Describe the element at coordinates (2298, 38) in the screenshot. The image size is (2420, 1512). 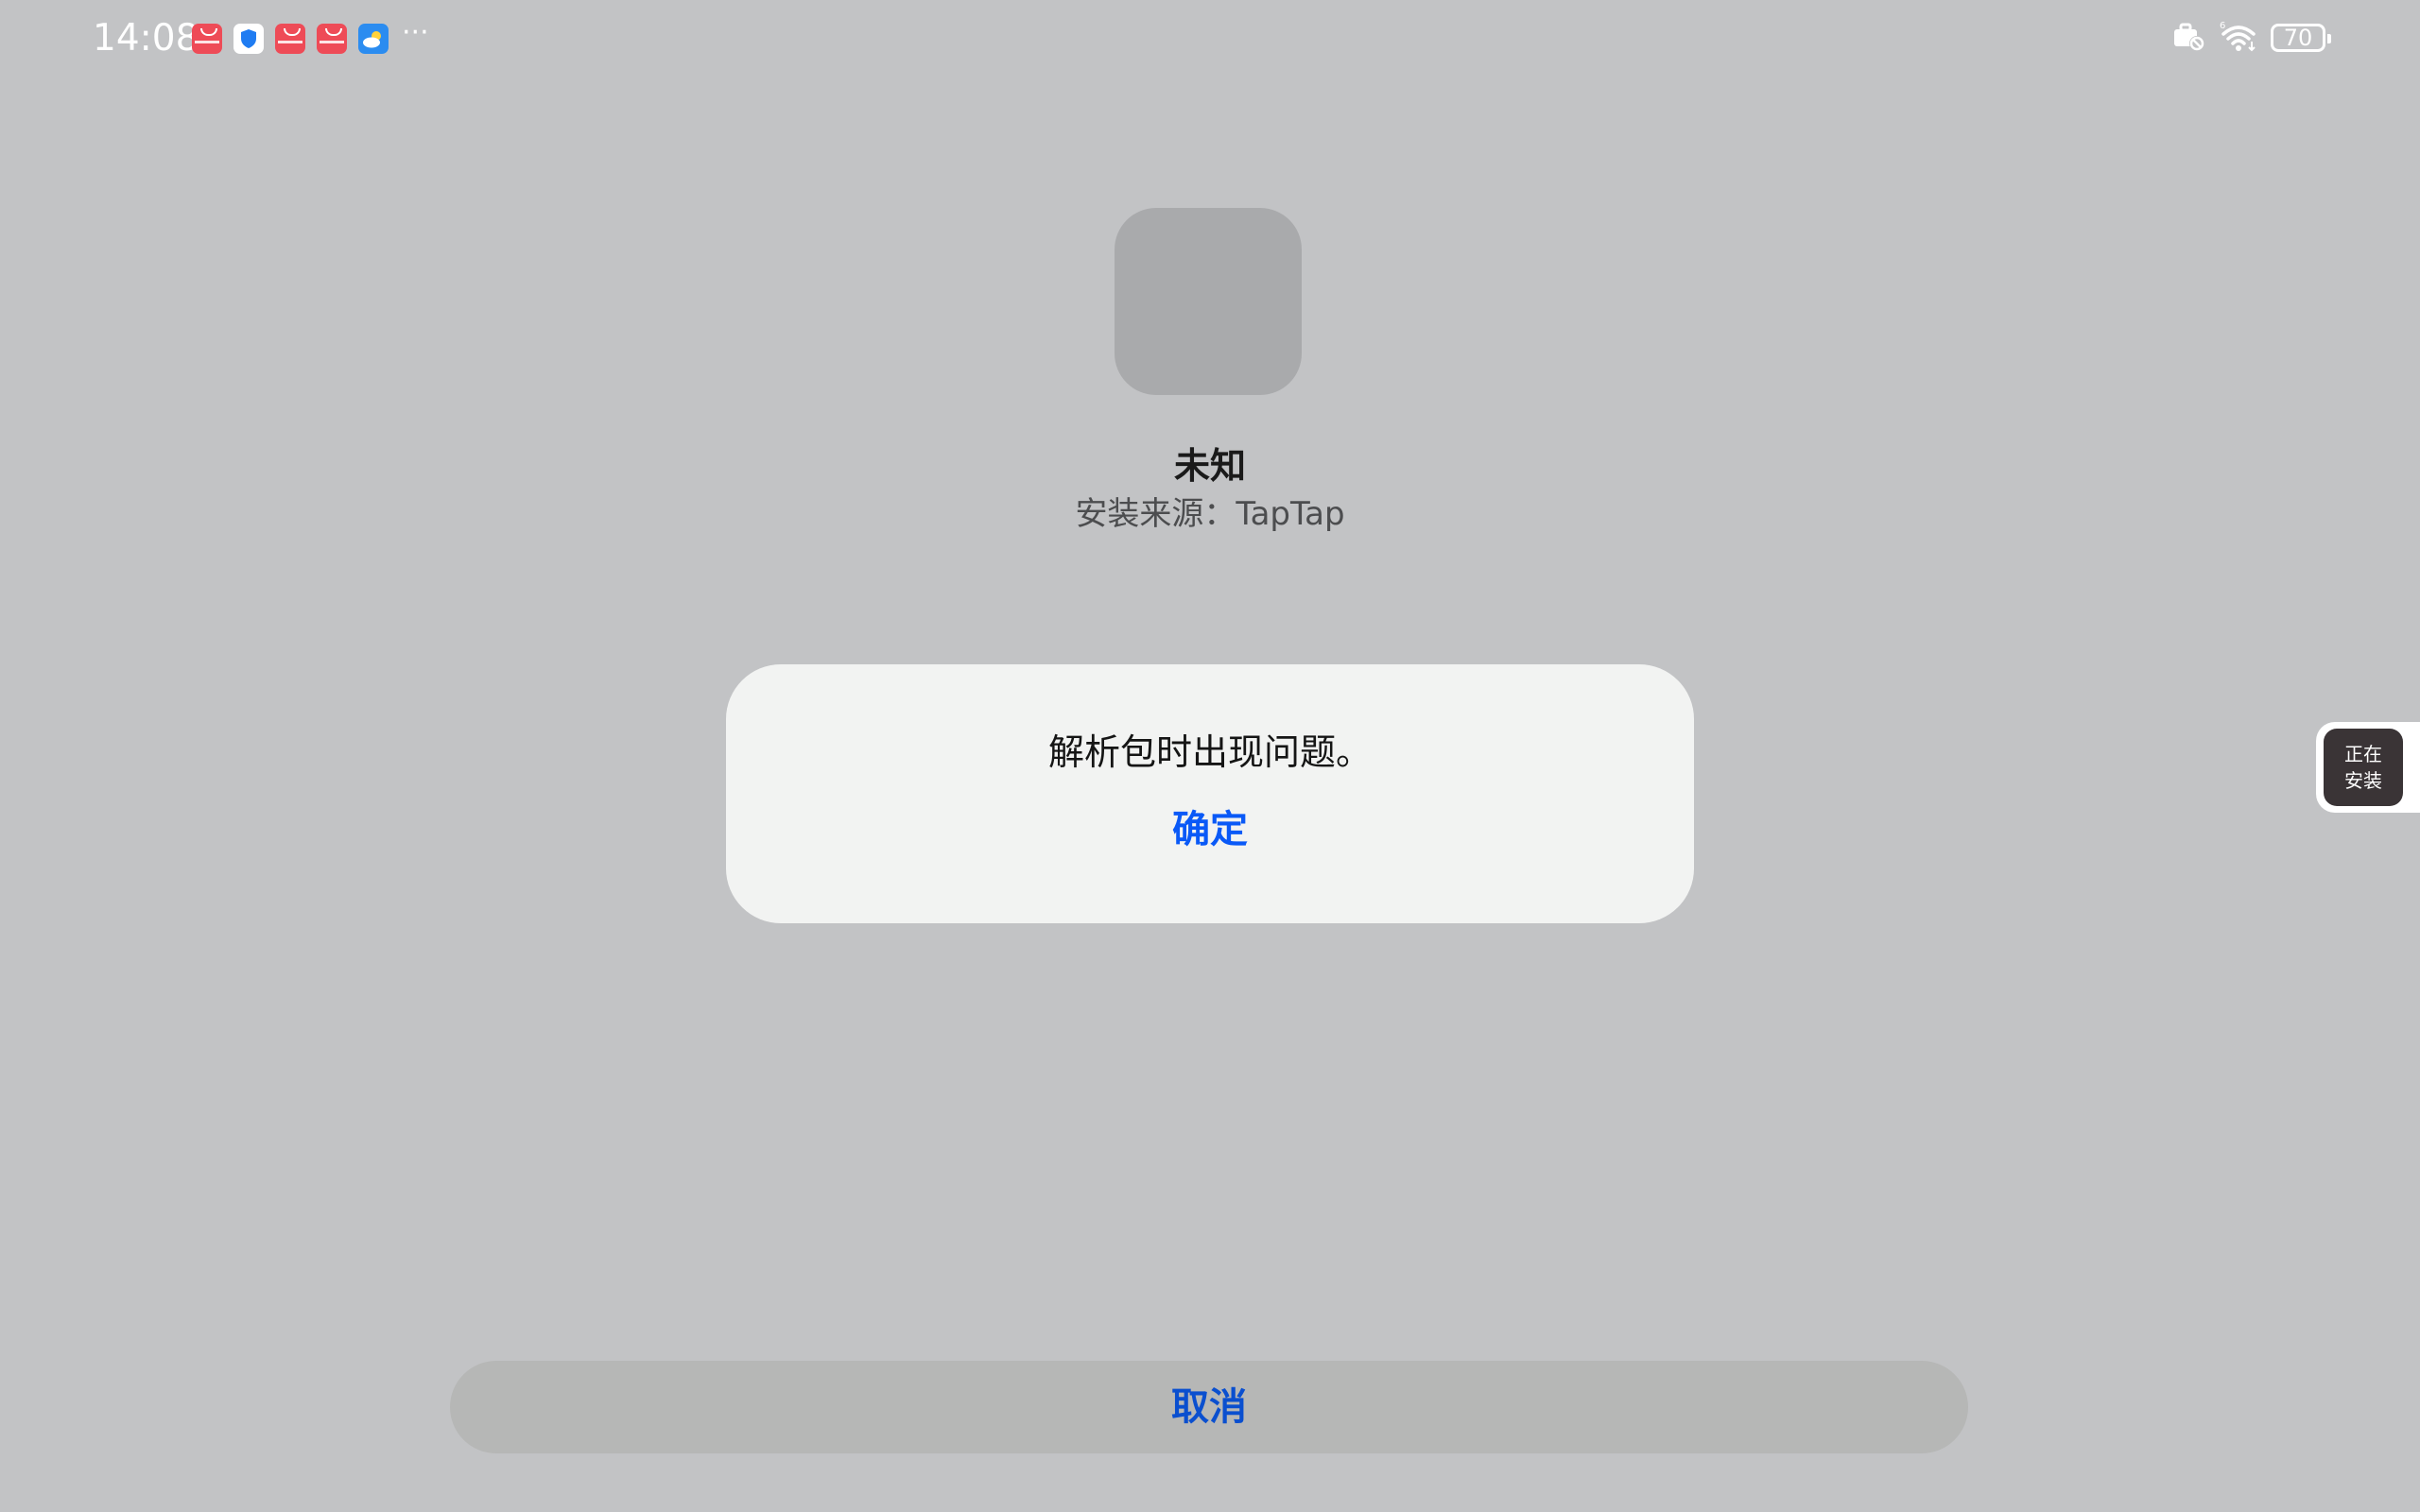
I see `battery-level: 70` at that location.